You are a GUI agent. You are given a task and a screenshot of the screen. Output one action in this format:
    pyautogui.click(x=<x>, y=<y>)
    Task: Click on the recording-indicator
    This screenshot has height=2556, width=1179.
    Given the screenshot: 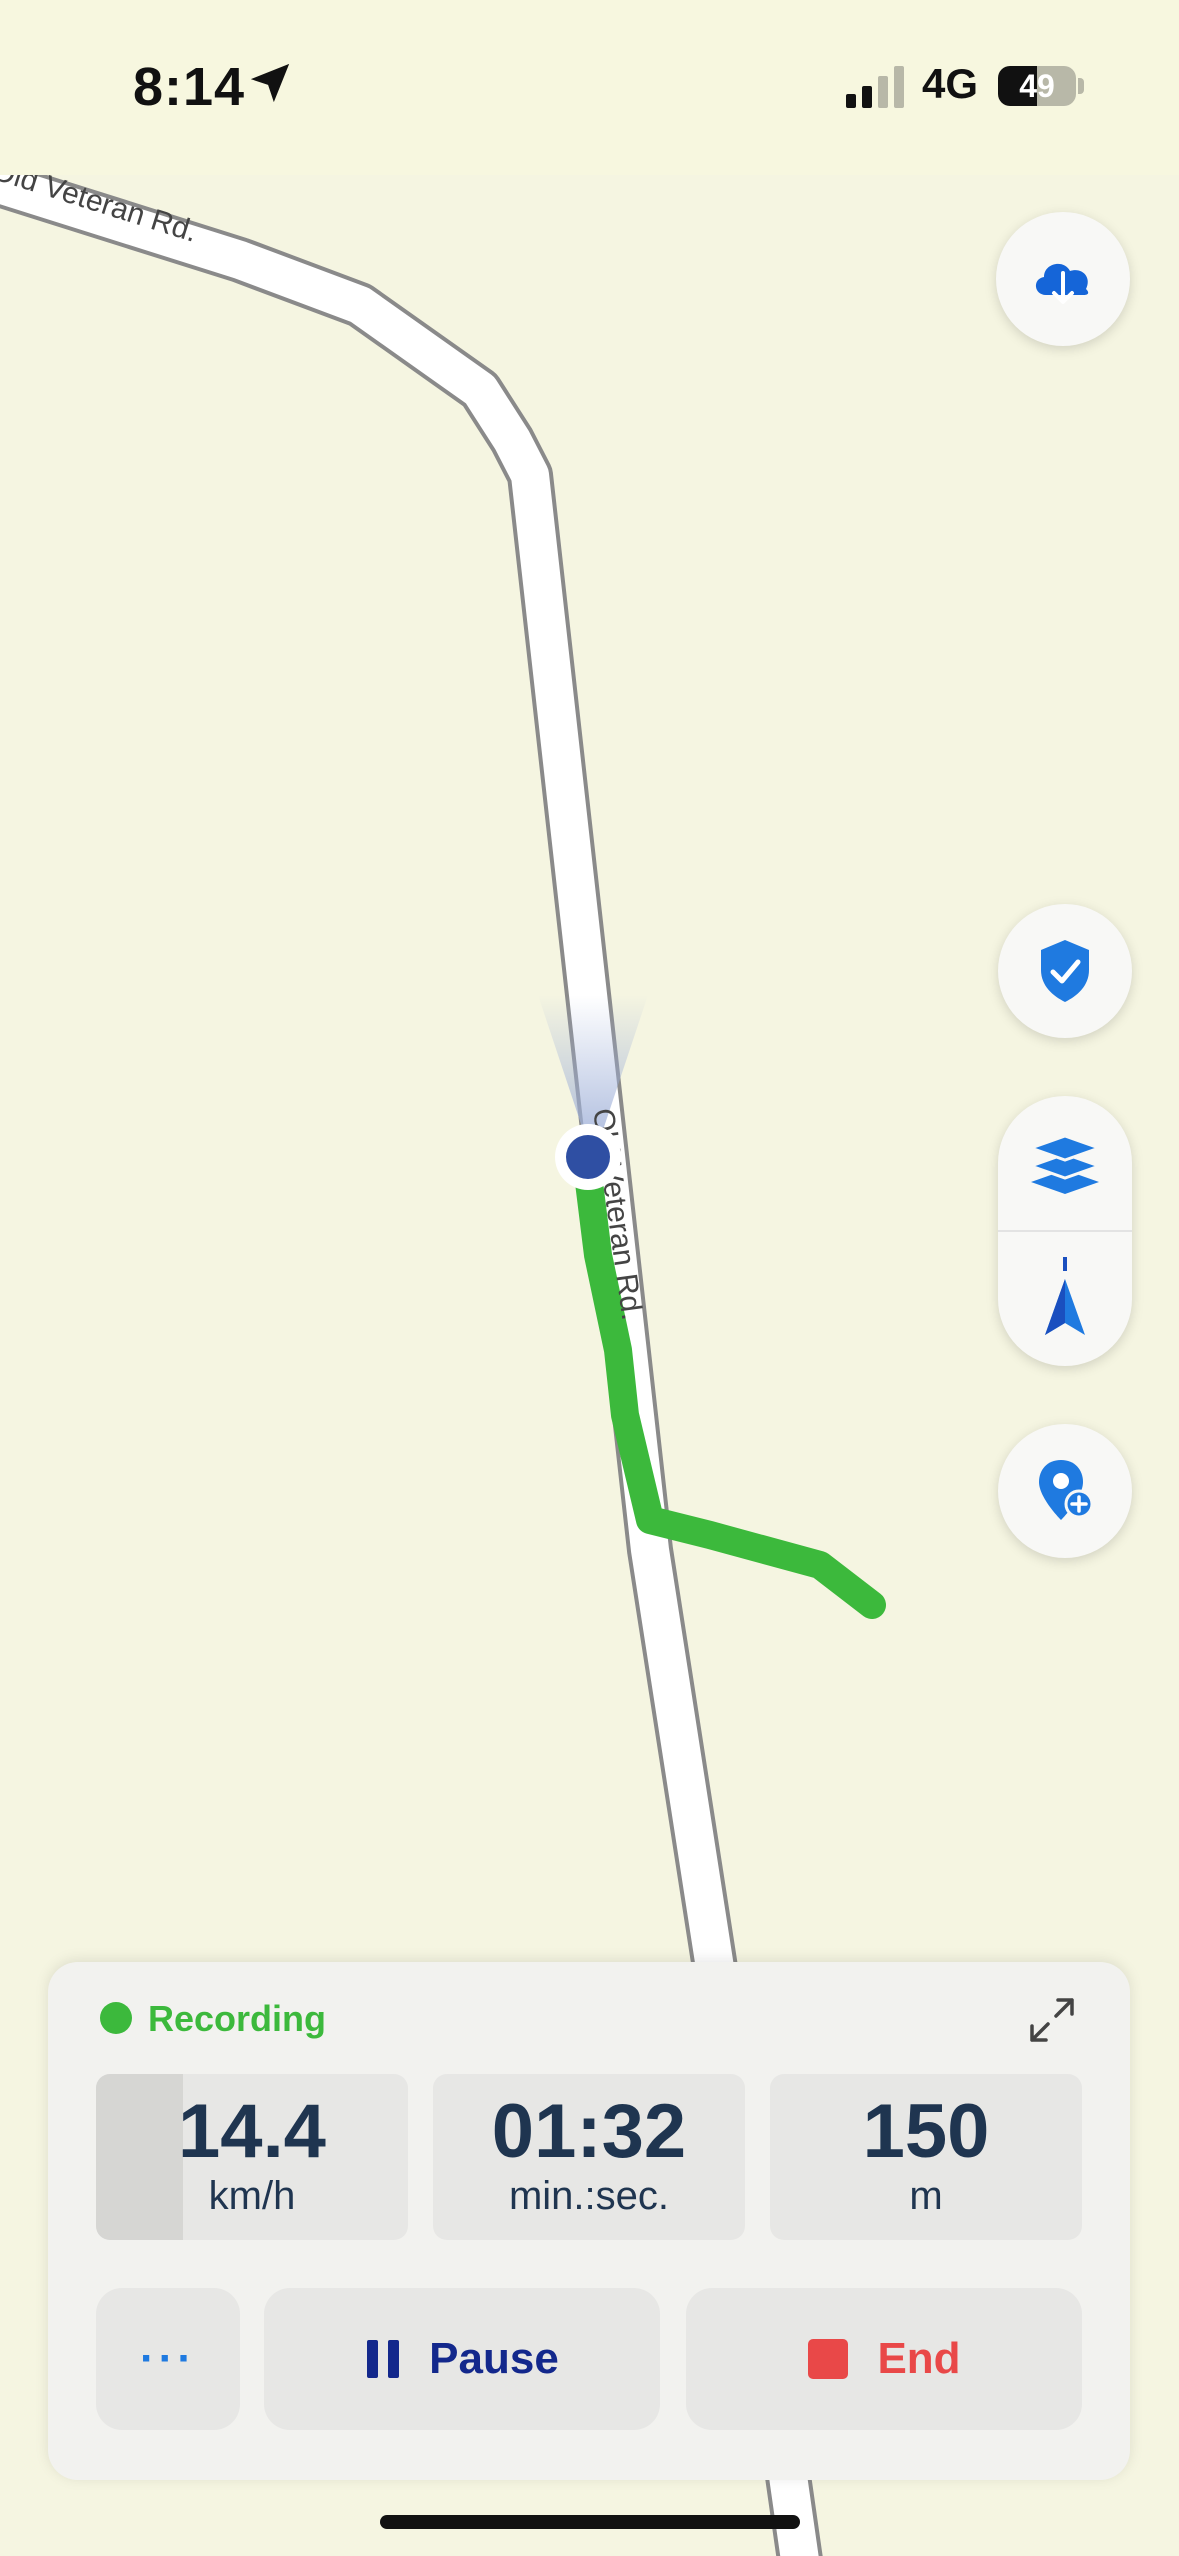 What is the action you would take?
    pyautogui.click(x=116, y=2018)
    